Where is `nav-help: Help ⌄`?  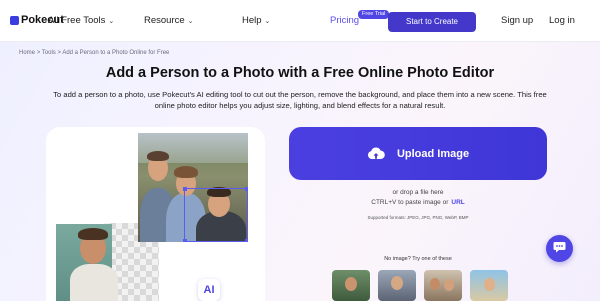 nav-help: Help ⌄ is located at coordinates (256, 20).